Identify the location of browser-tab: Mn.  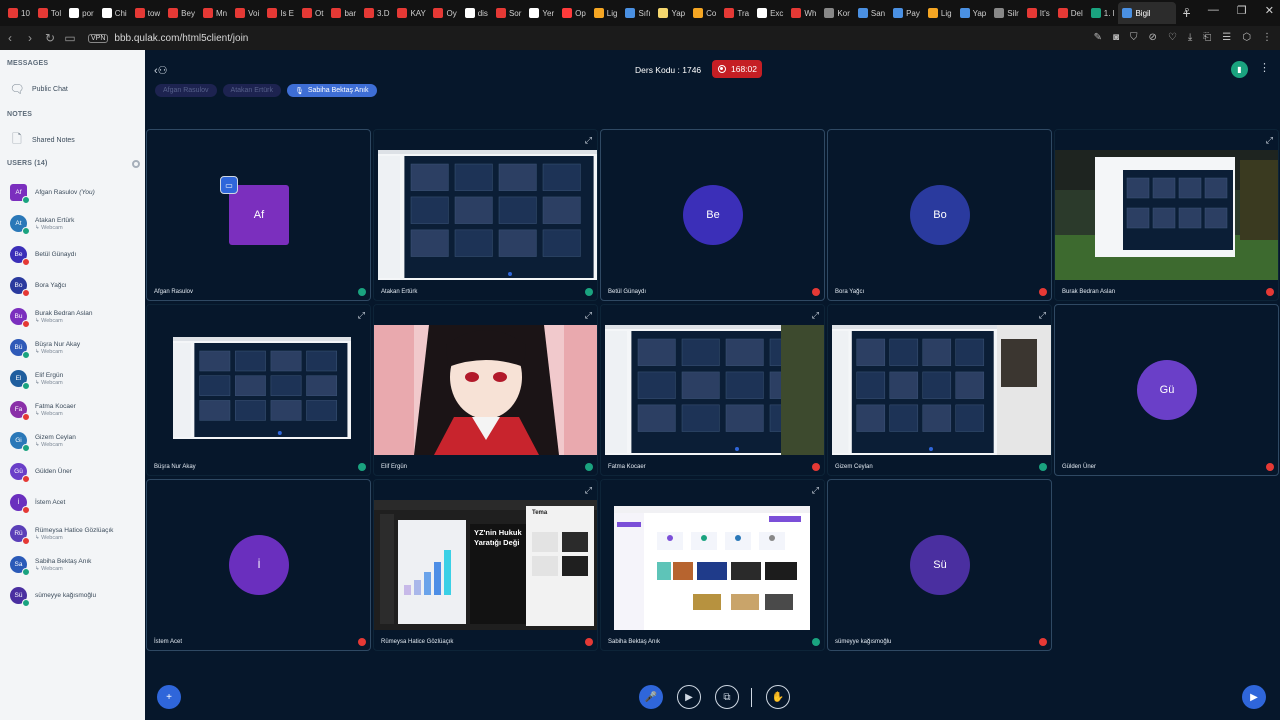
(215, 13).